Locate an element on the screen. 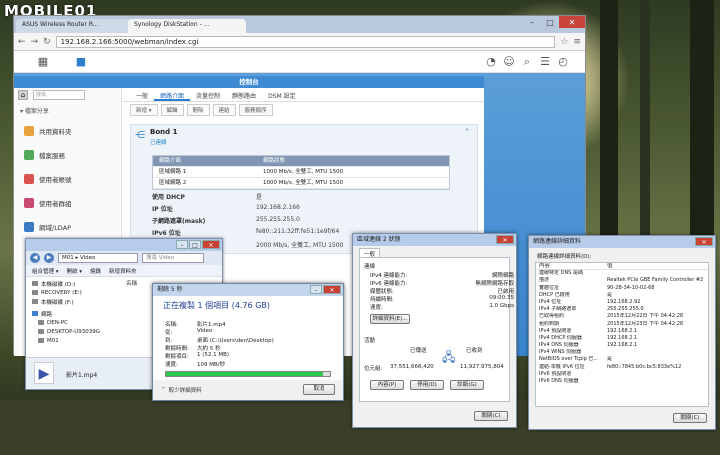  list-item: 連結-本機 IPv6 位址 fe80::7845:b0c:bc5:833e%12 is located at coordinates (622, 367).